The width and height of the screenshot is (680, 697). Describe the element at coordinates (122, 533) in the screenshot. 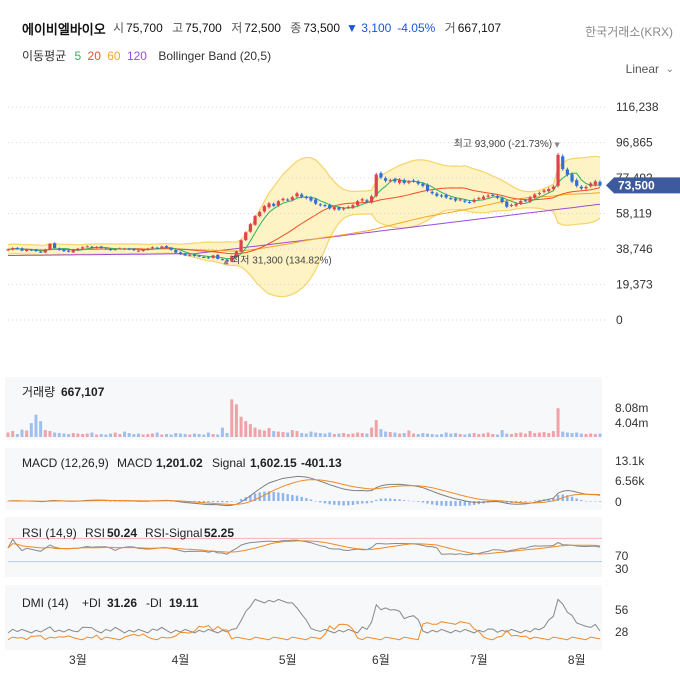

I see `rsi-value: 50.24` at that location.